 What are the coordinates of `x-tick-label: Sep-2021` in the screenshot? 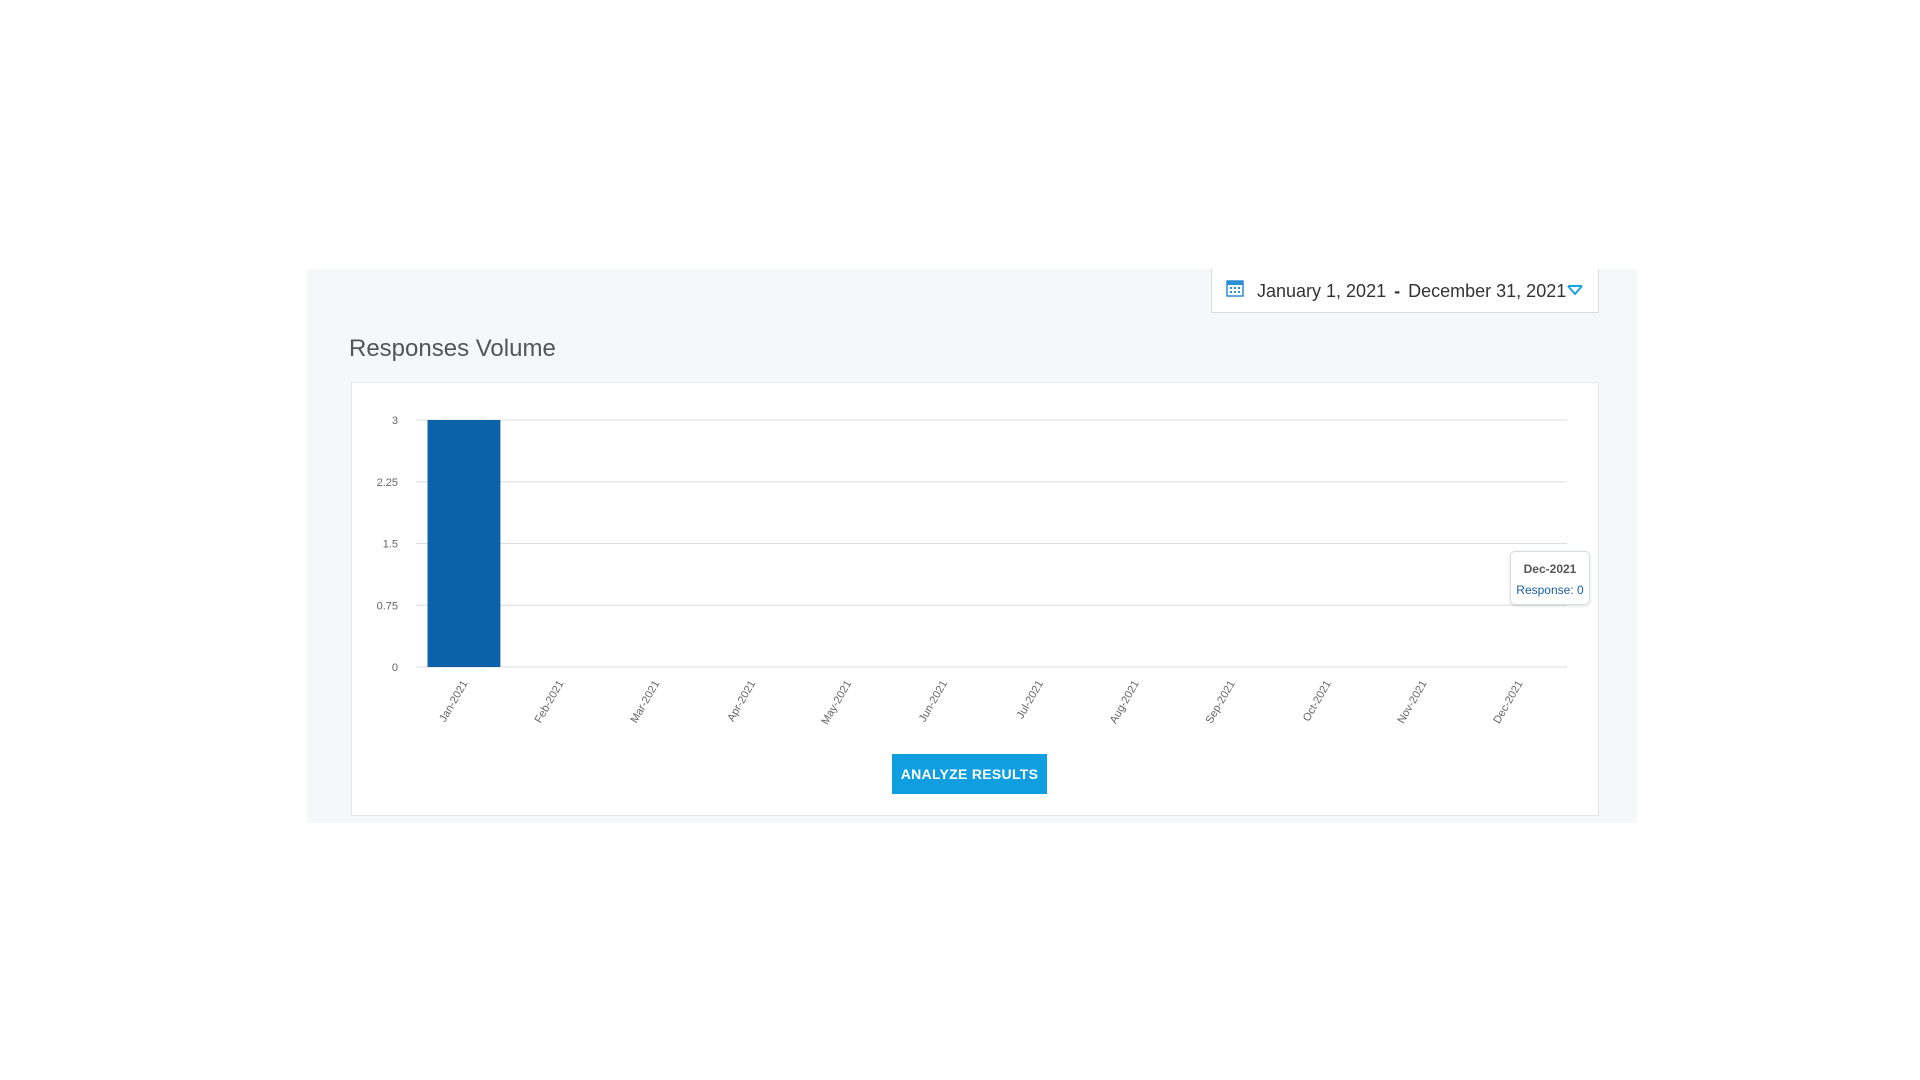 It's located at (1221, 702).